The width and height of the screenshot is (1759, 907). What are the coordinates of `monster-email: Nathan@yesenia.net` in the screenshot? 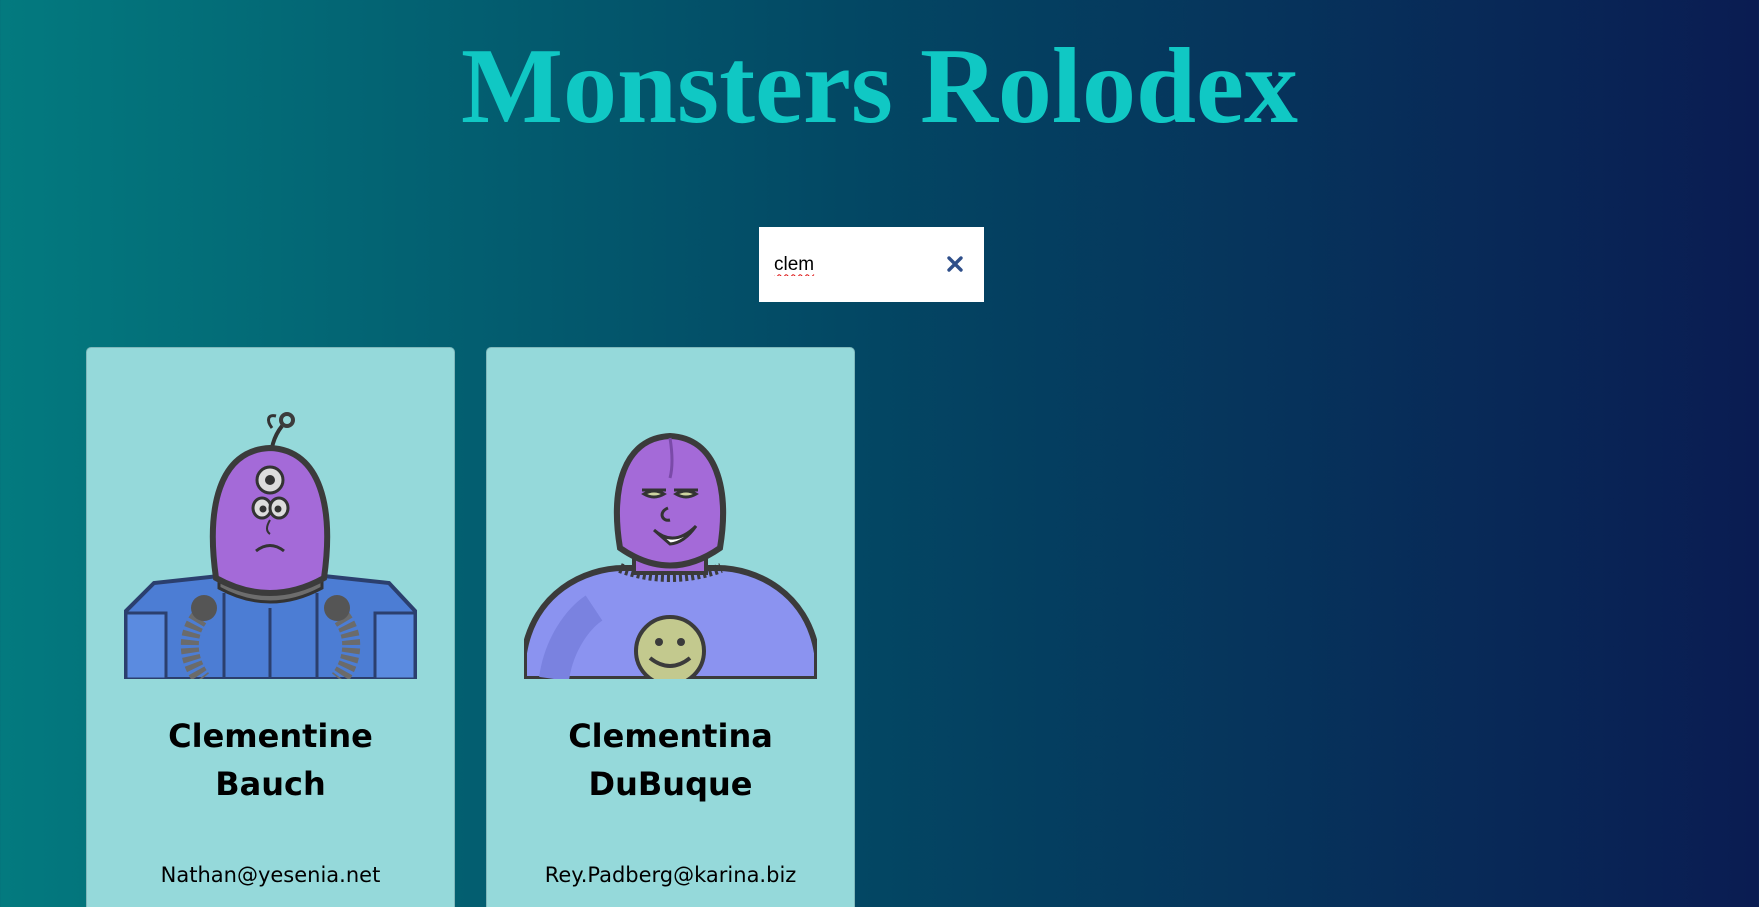 It's located at (270, 875).